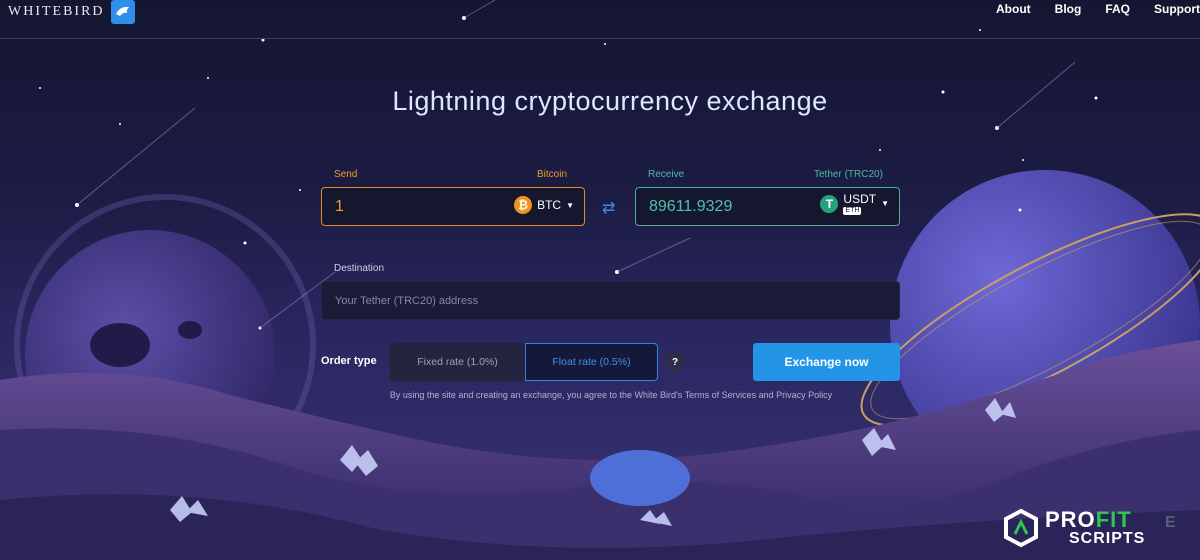  What do you see at coordinates (860, 199) in the screenshot?
I see `receive-currency-code: USDT` at bounding box center [860, 199].